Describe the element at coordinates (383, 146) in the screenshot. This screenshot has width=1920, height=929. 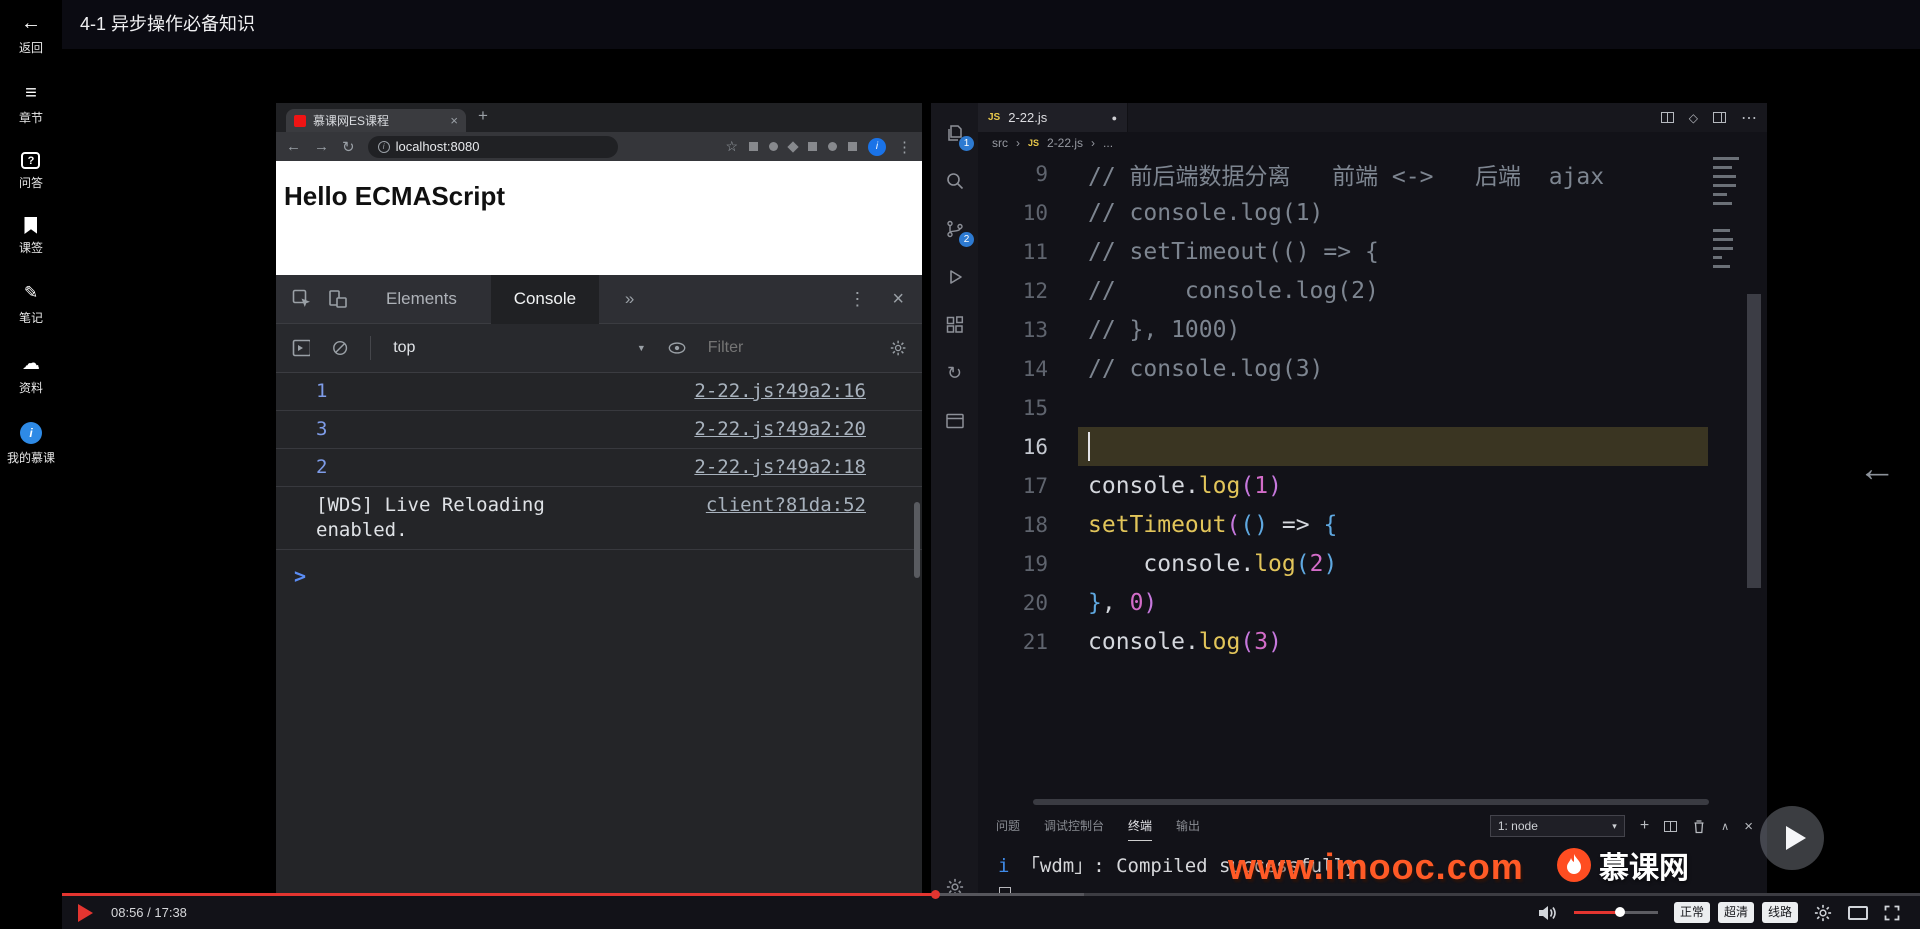
I see `site-info-icon: i` at that location.